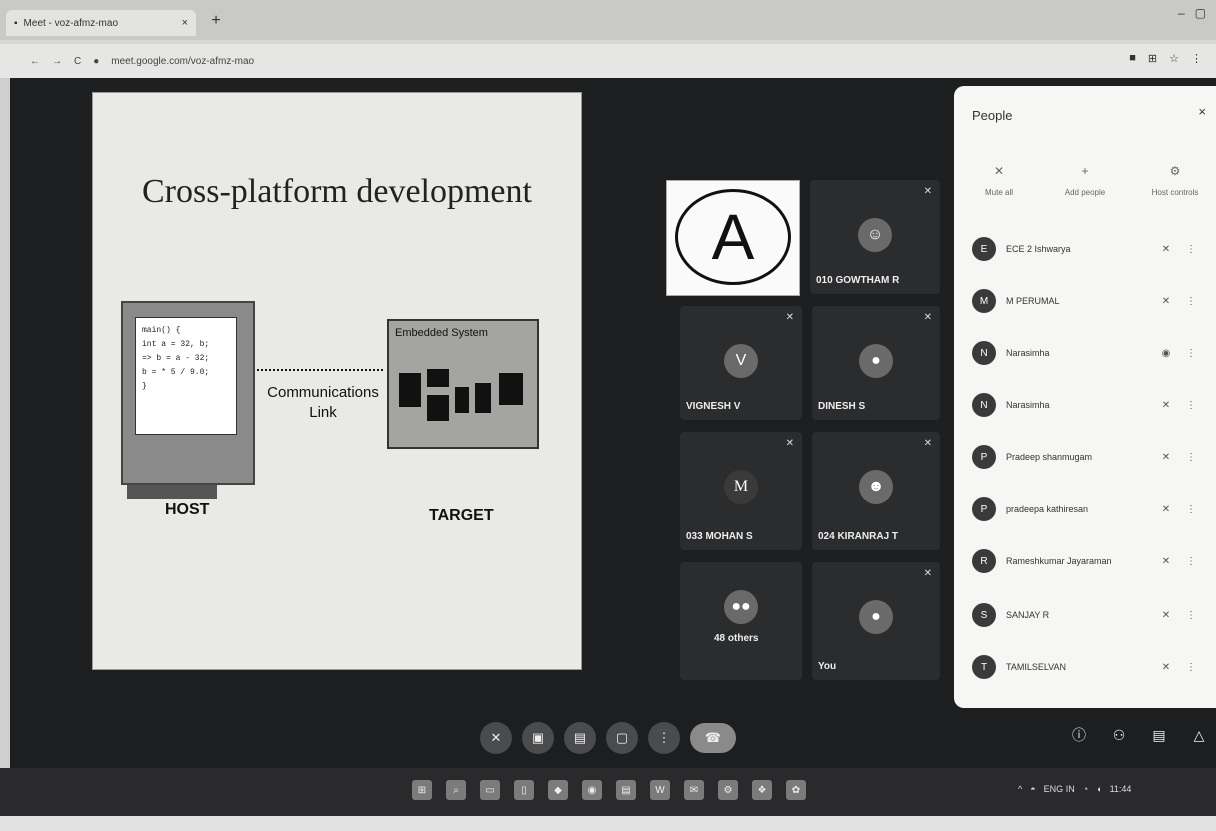  Describe the element at coordinates (422, 790) in the screenshot. I see `windows-start-icon: ⊞` at that location.